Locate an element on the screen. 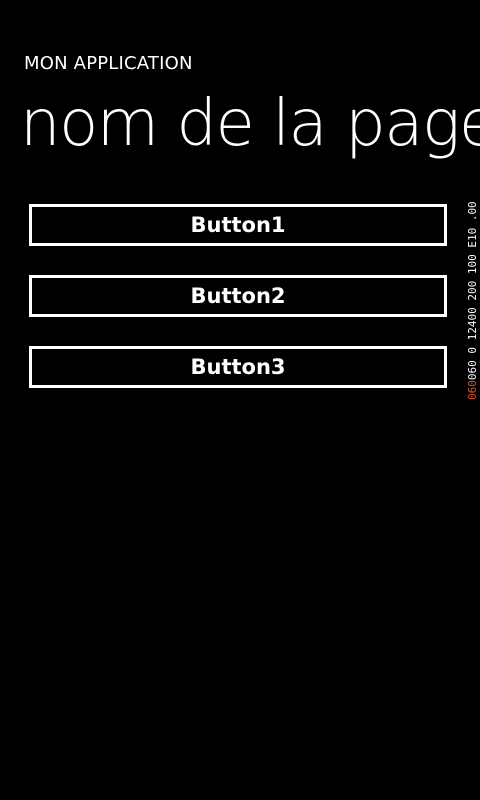 The image size is (480, 800). button-2: Button2 is located at coordinates (238, 296).